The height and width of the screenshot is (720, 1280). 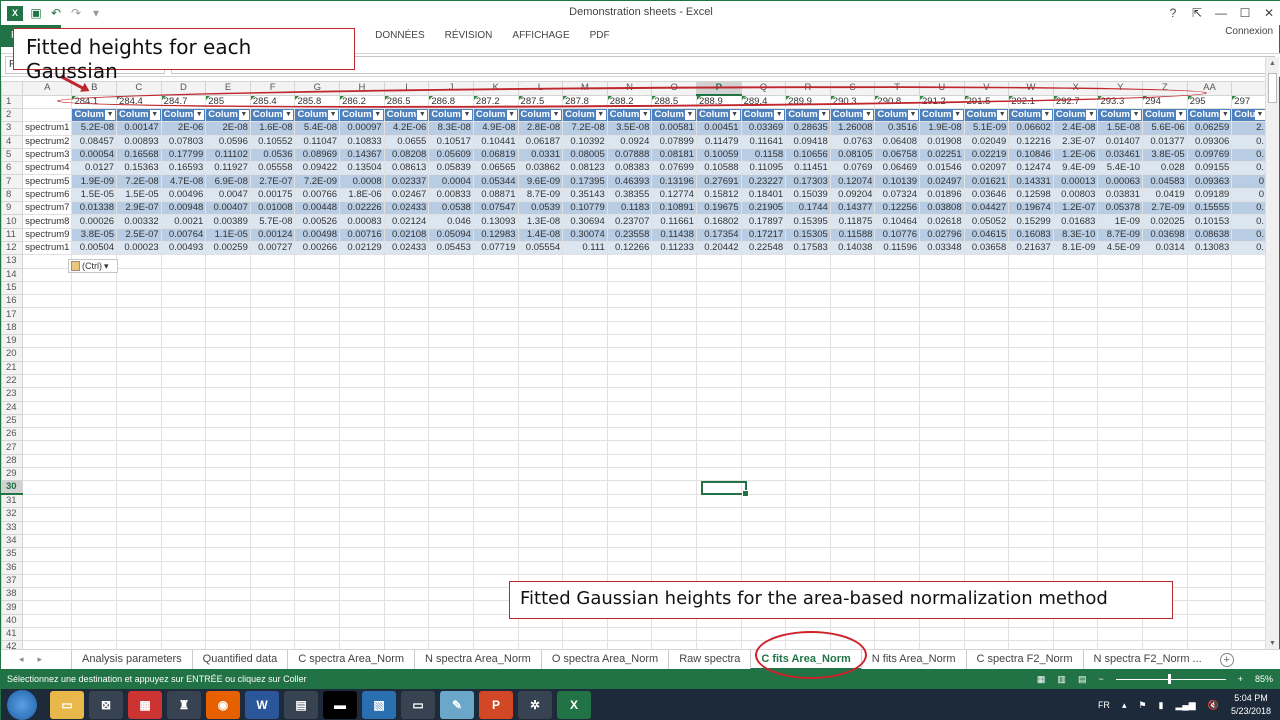 I want to click on power-icon: ▮, so click(x=1161, y=705).